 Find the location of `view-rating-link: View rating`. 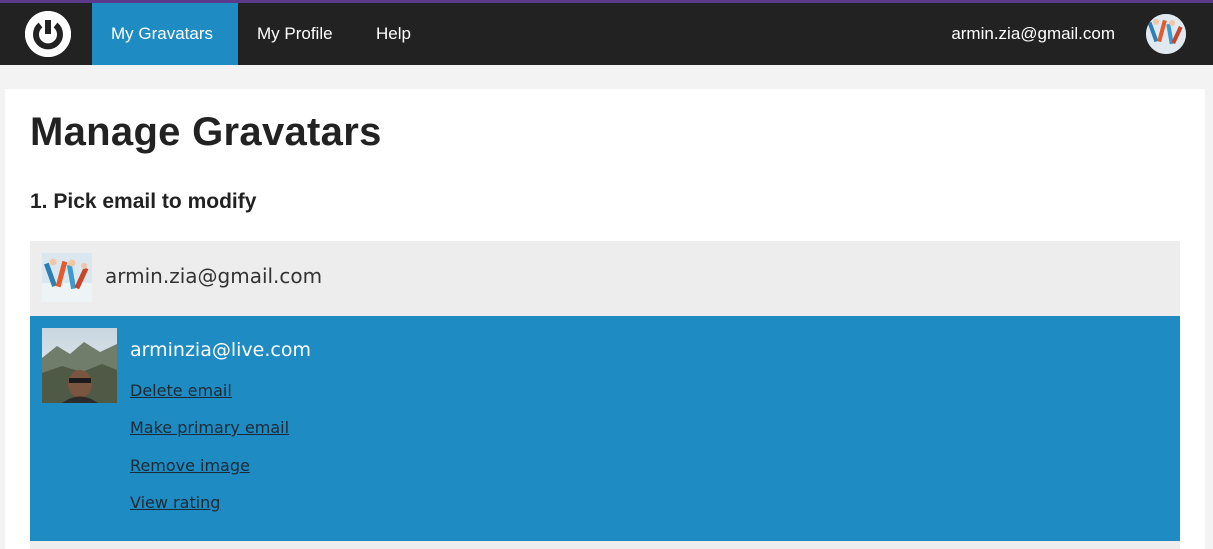

view-rating-link: View rating is located at coordinates (175, 502).